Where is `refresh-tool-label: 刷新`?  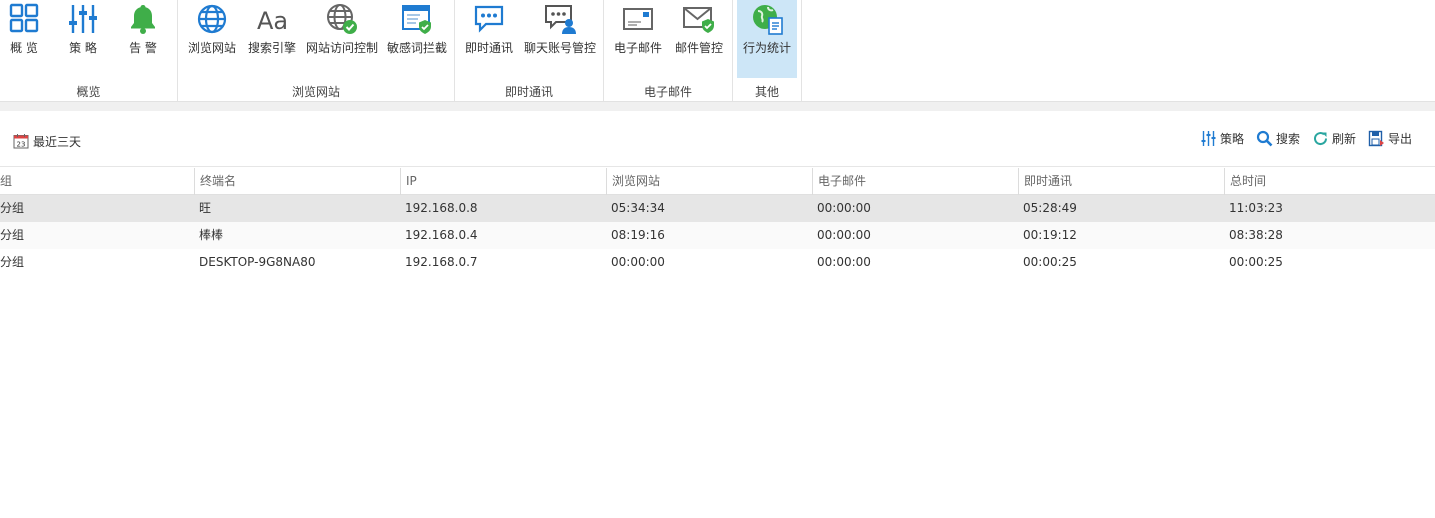
refresh-tool-label: 刷新 is located at coordinates (1343, 139).